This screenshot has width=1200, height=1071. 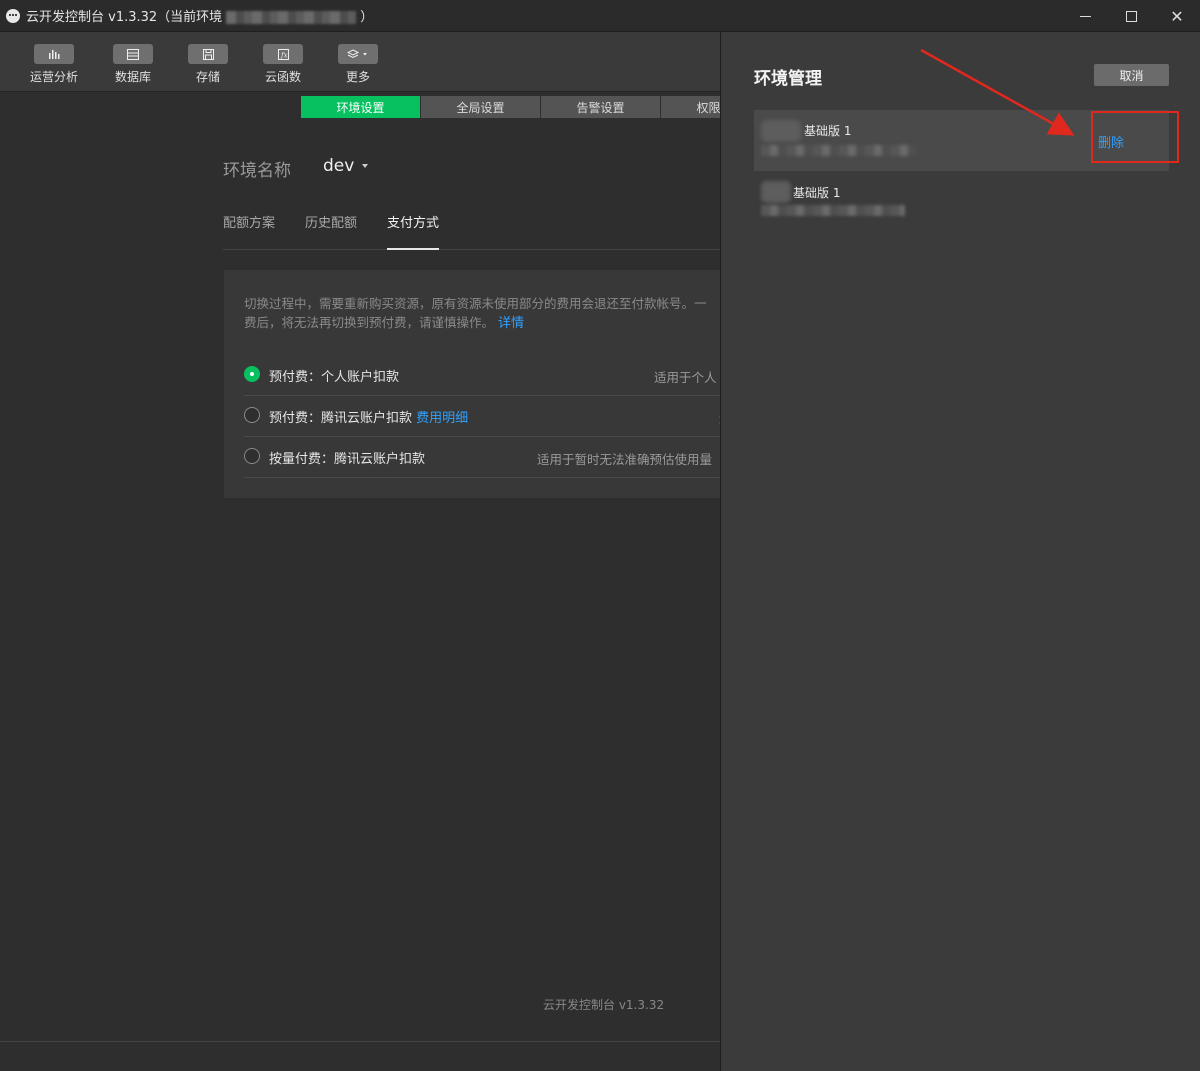 I want to click on toolbar-item-cloud-functions: fx 云函数, so click(x=283, y=64).